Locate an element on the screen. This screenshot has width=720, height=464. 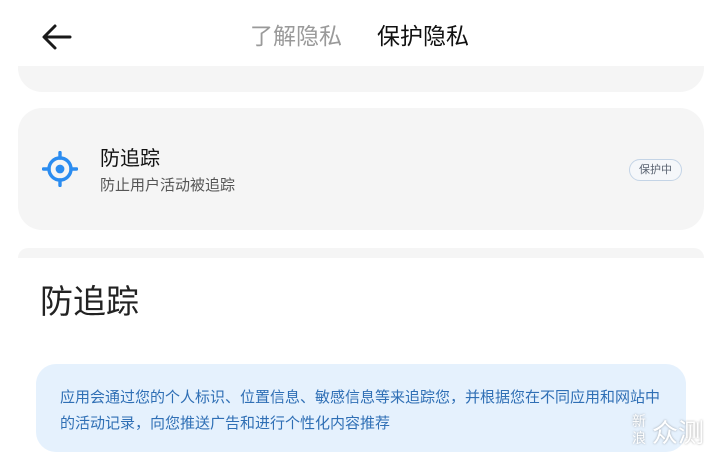
arrow-left-icon is located at coordinates (57, 37).